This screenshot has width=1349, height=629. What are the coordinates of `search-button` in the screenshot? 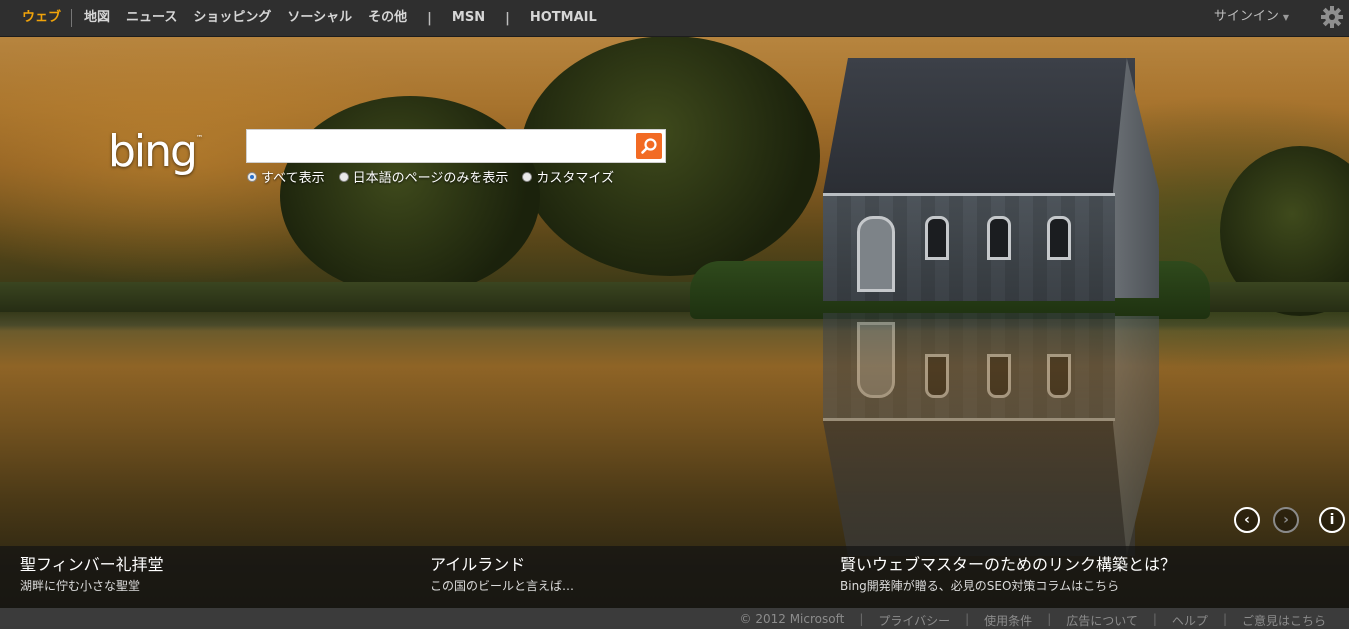 It's located at (649, 146).